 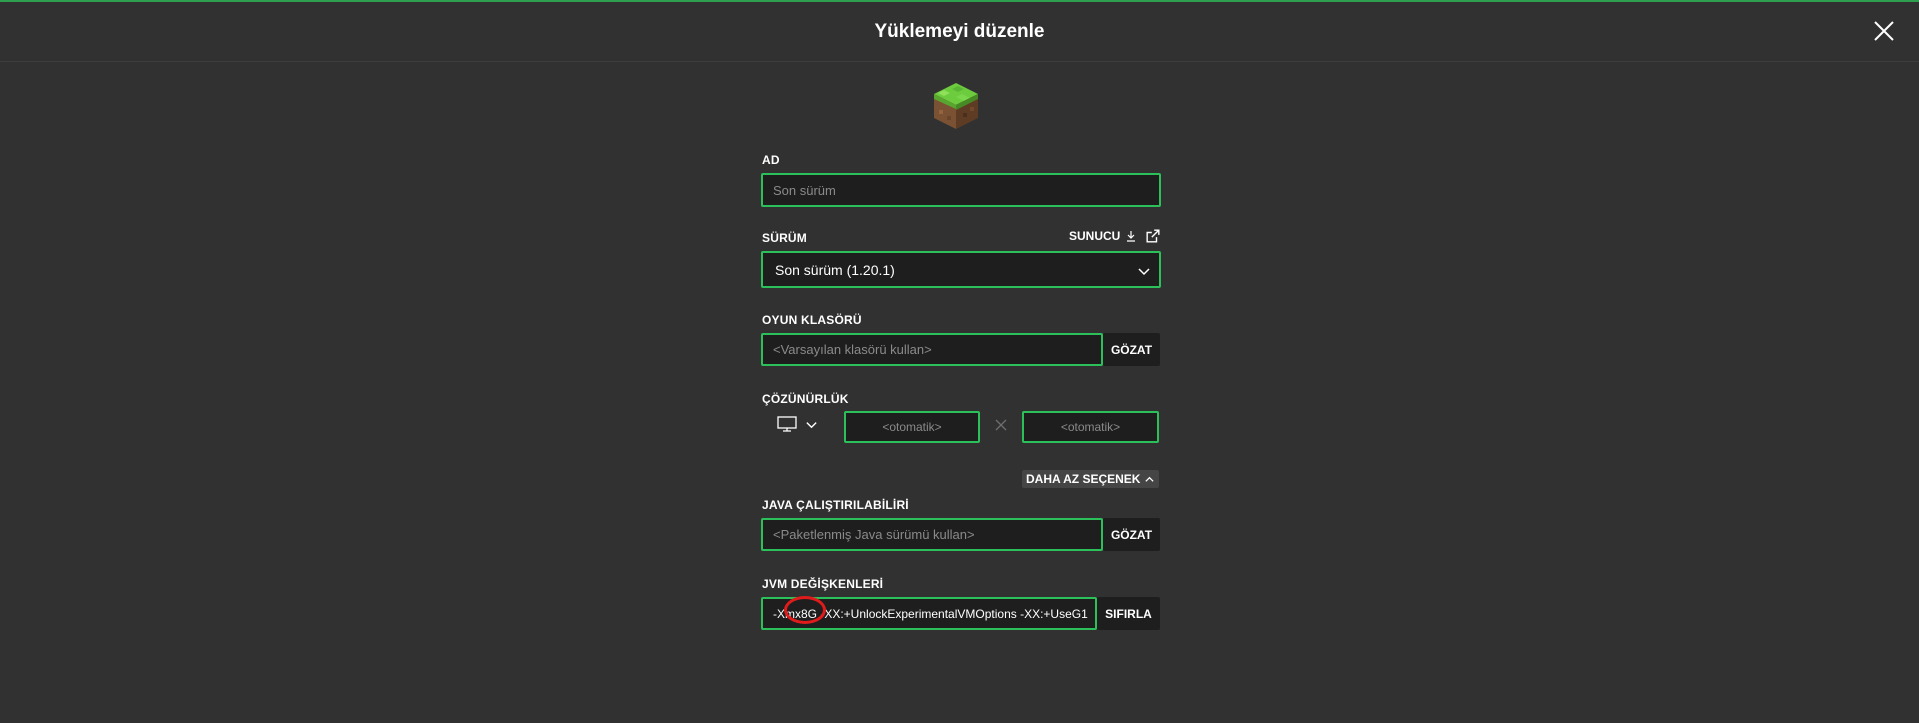 I want to click on resolution-preset-dropdown, so click(x=797, y=424).